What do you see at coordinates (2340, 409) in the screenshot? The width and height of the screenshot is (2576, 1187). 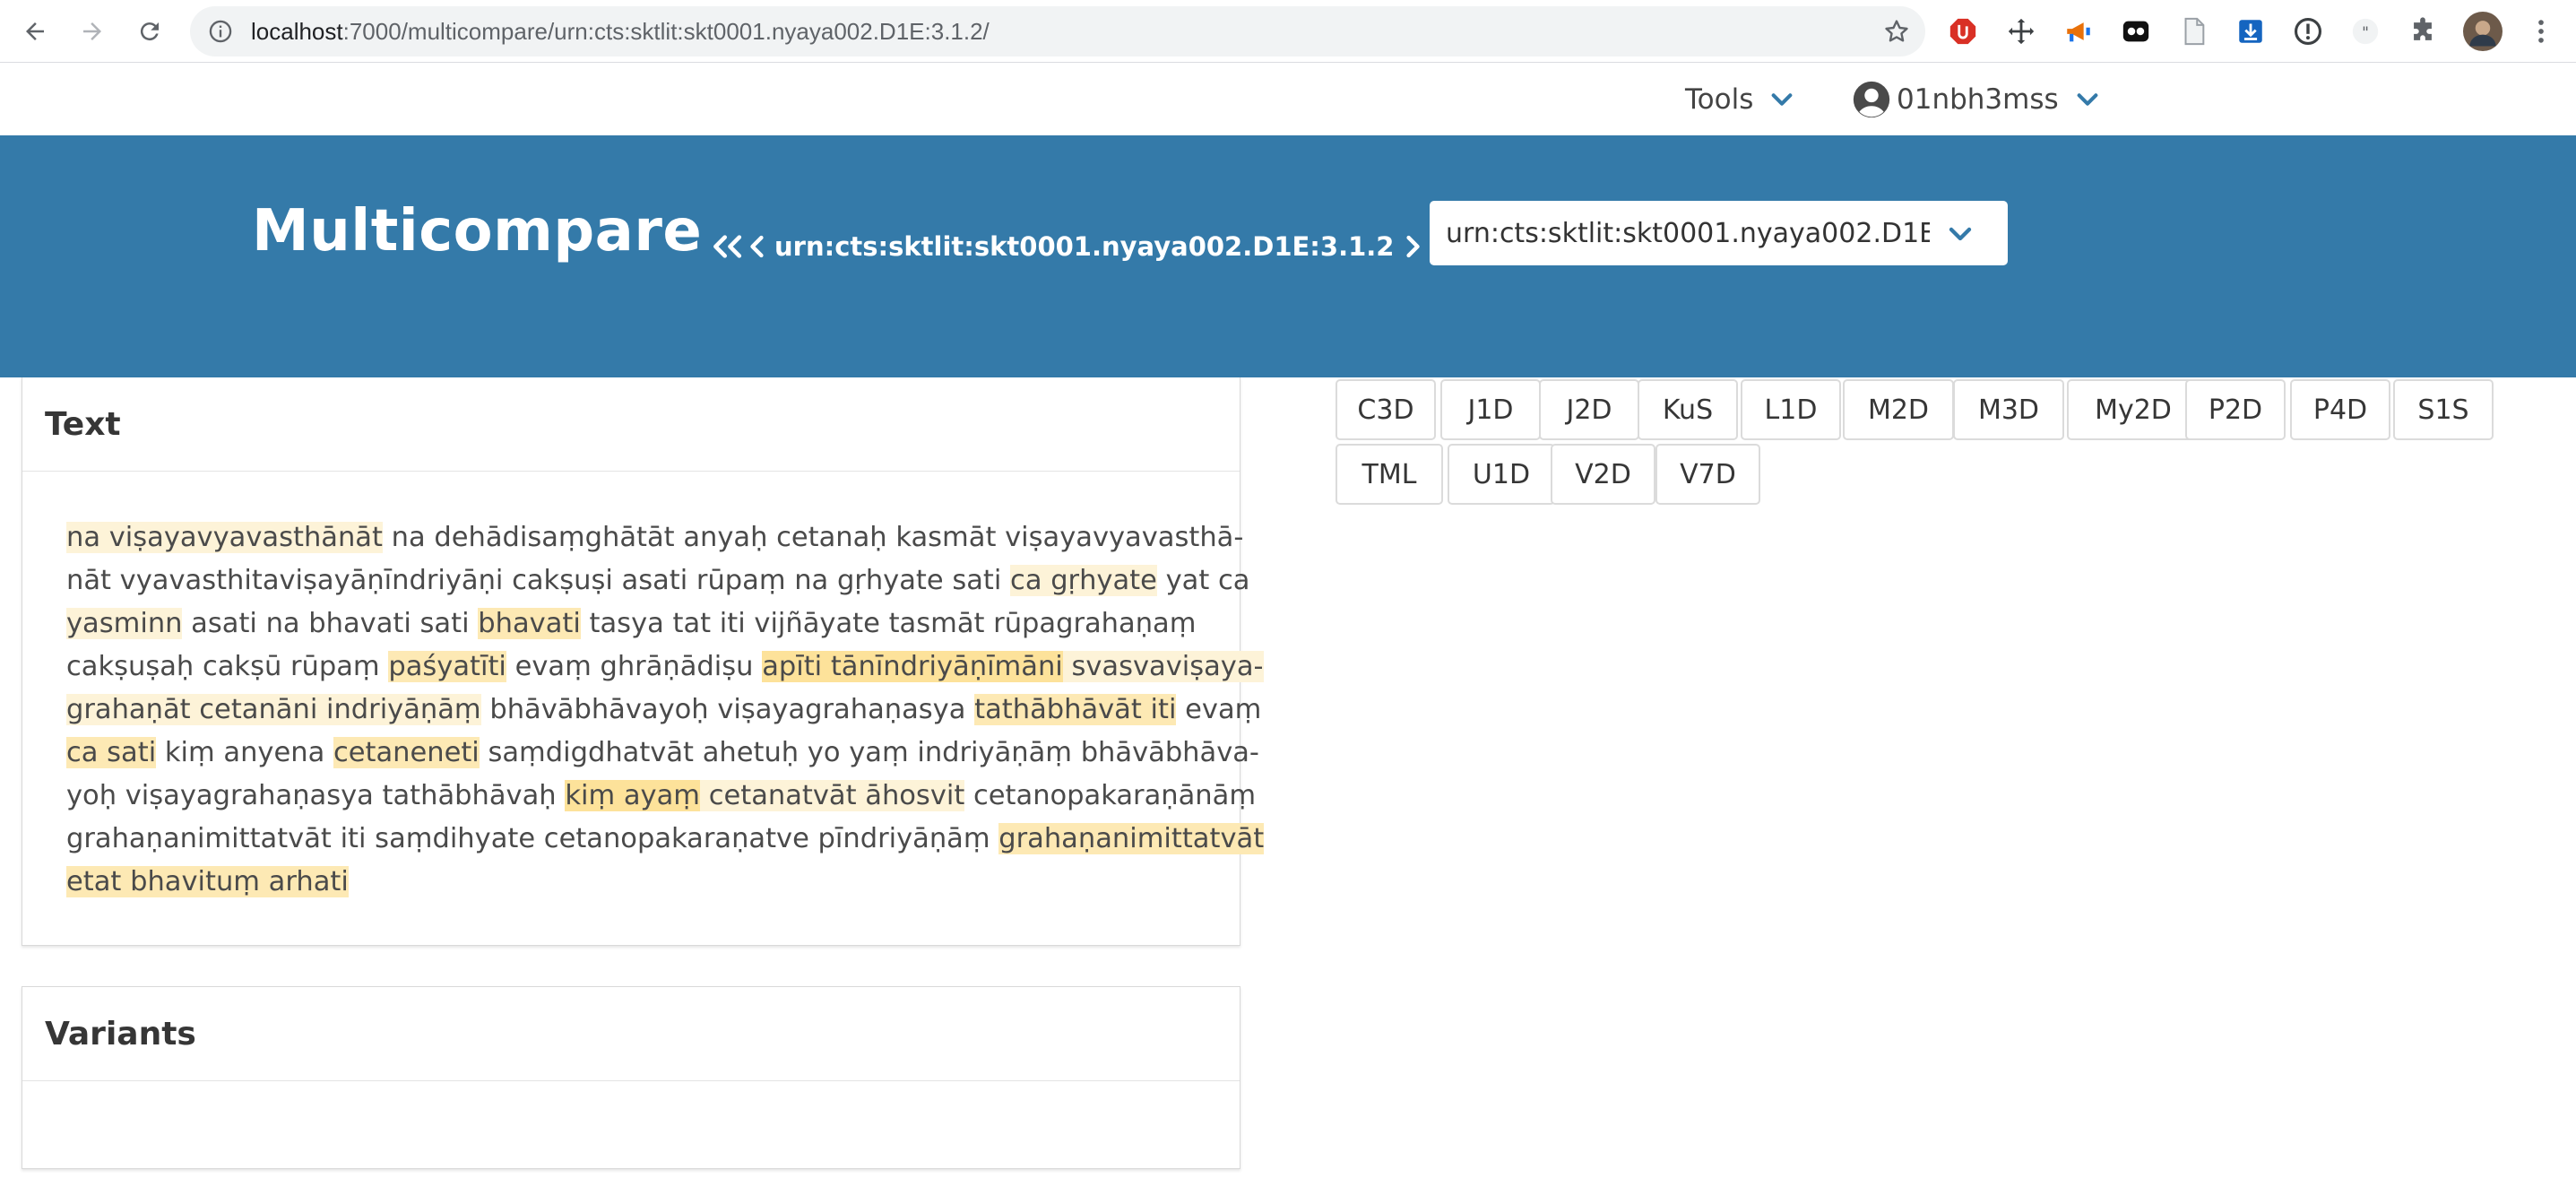 I see `witness-button-p4d: P4D` at bounding box center [2340, 409].